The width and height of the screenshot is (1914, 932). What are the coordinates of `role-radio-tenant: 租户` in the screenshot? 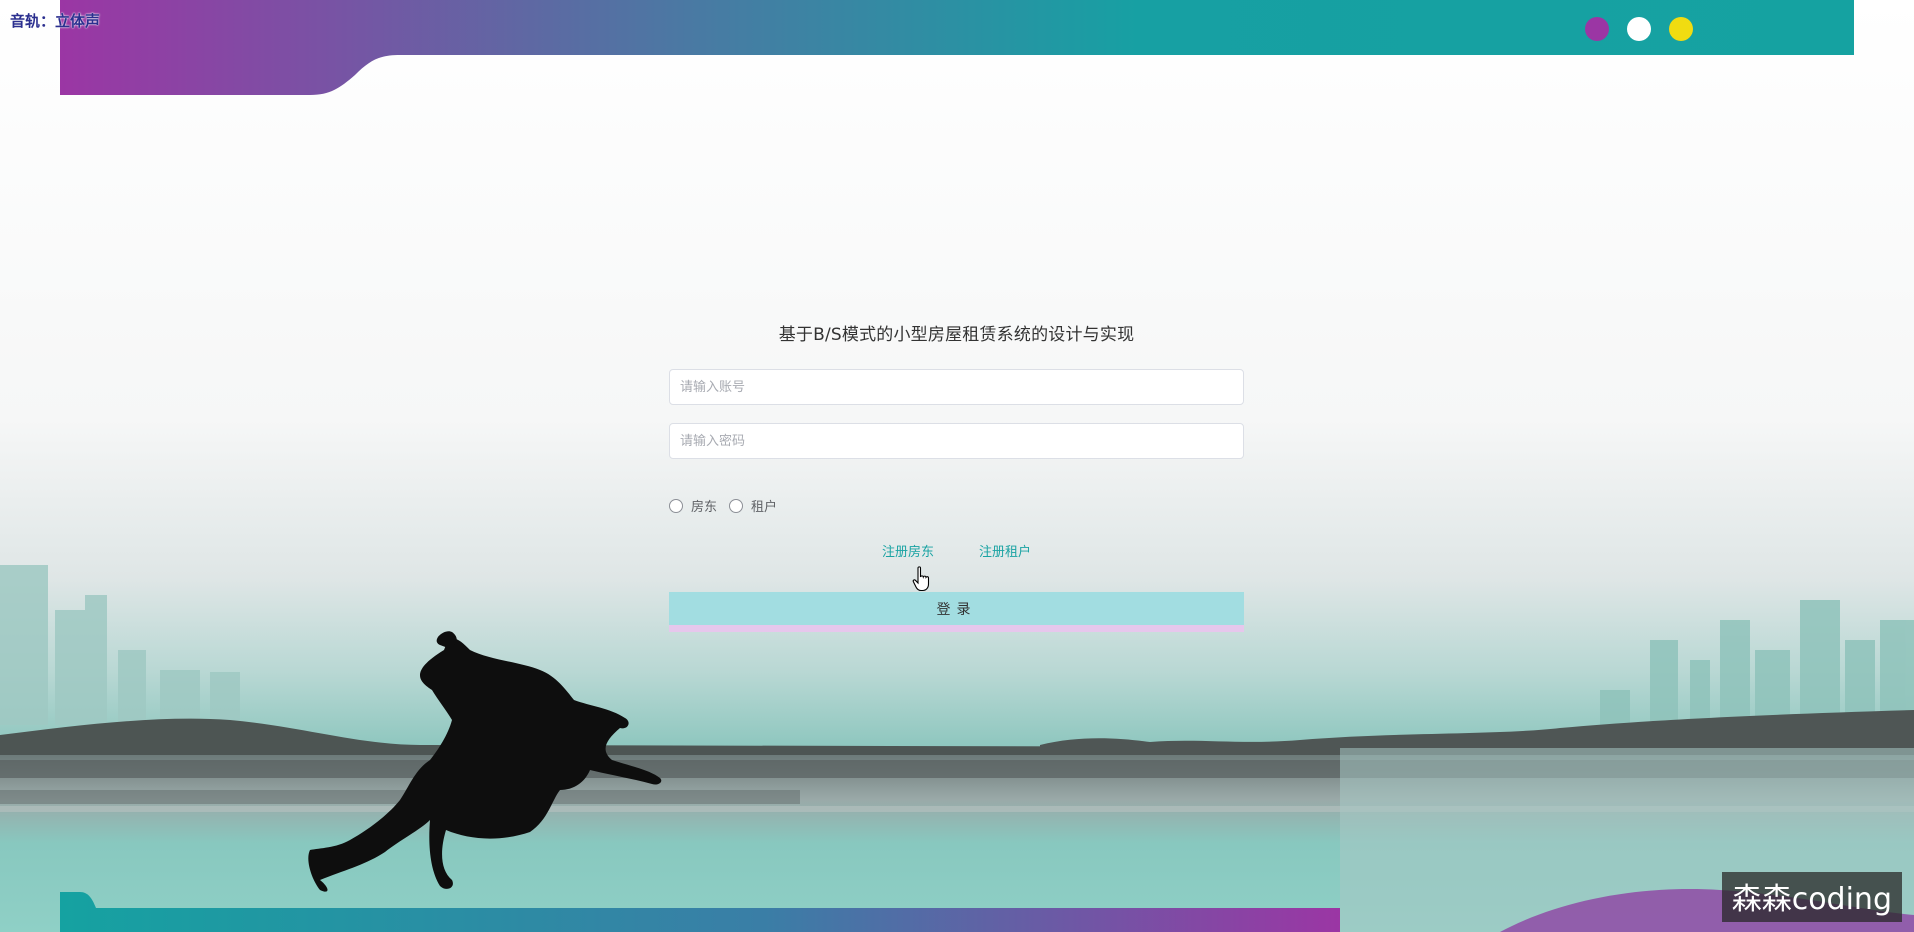 It's located at (753, 505).